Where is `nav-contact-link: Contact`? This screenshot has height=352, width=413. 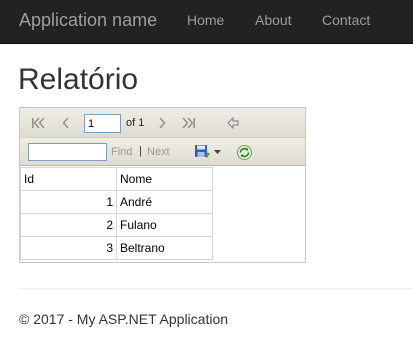
nav-contact-link: Contact is located at coordinates (346, 20).